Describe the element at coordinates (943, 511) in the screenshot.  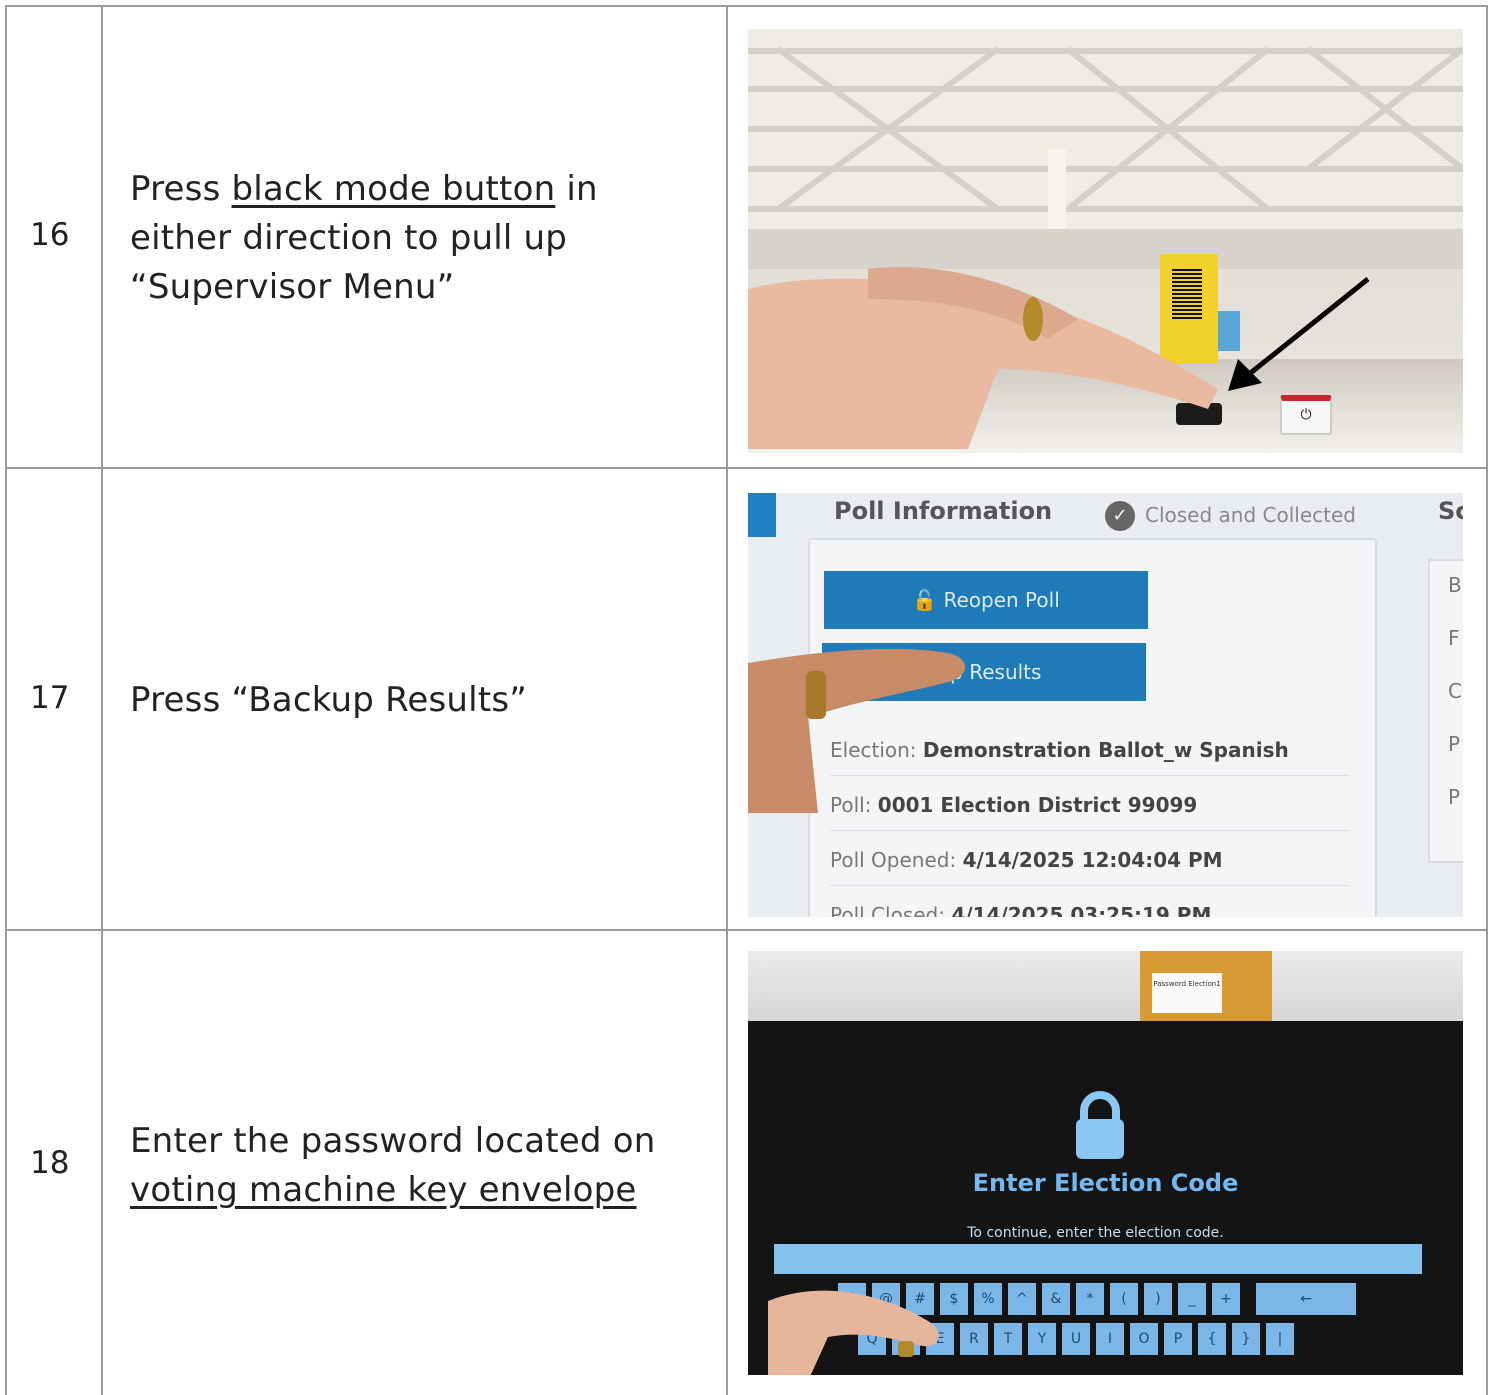
I see `poll-info-title: Poll Information` at that location.